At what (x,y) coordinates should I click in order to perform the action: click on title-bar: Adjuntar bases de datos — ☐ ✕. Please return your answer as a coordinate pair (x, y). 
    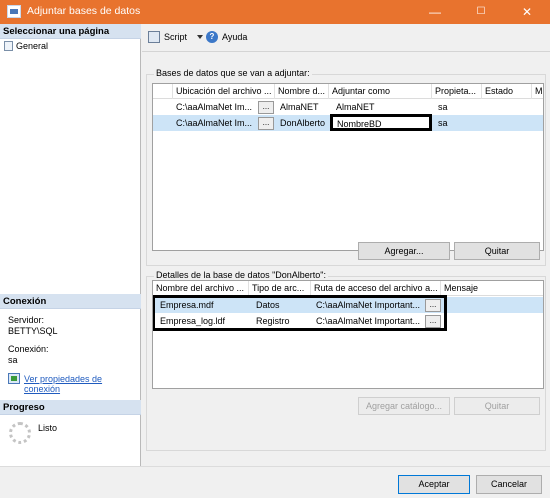
    Looking at the image, I should click on (275, 12).